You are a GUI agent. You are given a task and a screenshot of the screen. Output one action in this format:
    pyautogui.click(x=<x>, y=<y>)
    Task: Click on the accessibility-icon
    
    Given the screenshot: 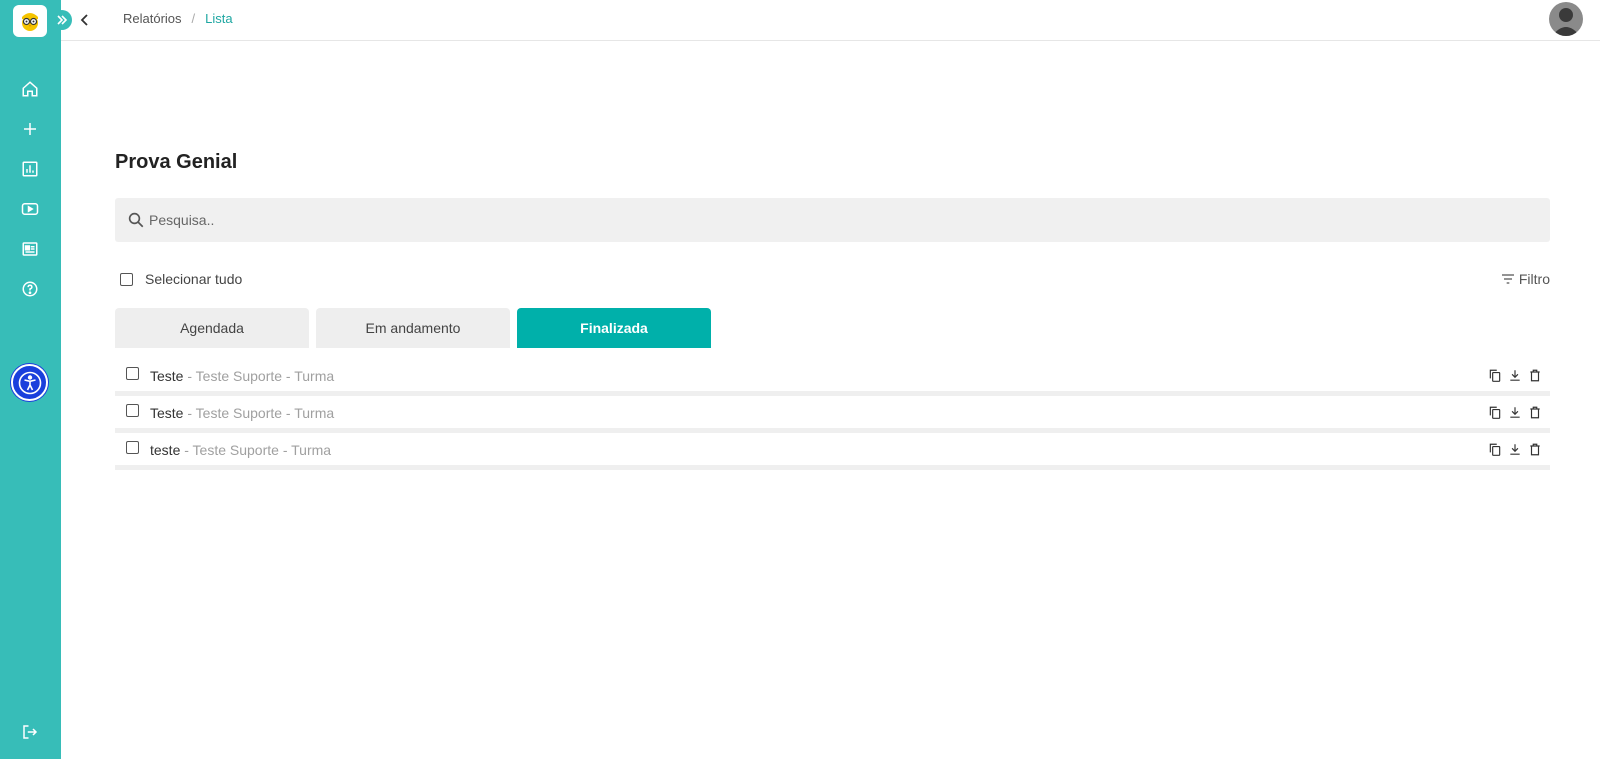 What is the action you would take?
    pyautogui.click(x=29, y=382)
    